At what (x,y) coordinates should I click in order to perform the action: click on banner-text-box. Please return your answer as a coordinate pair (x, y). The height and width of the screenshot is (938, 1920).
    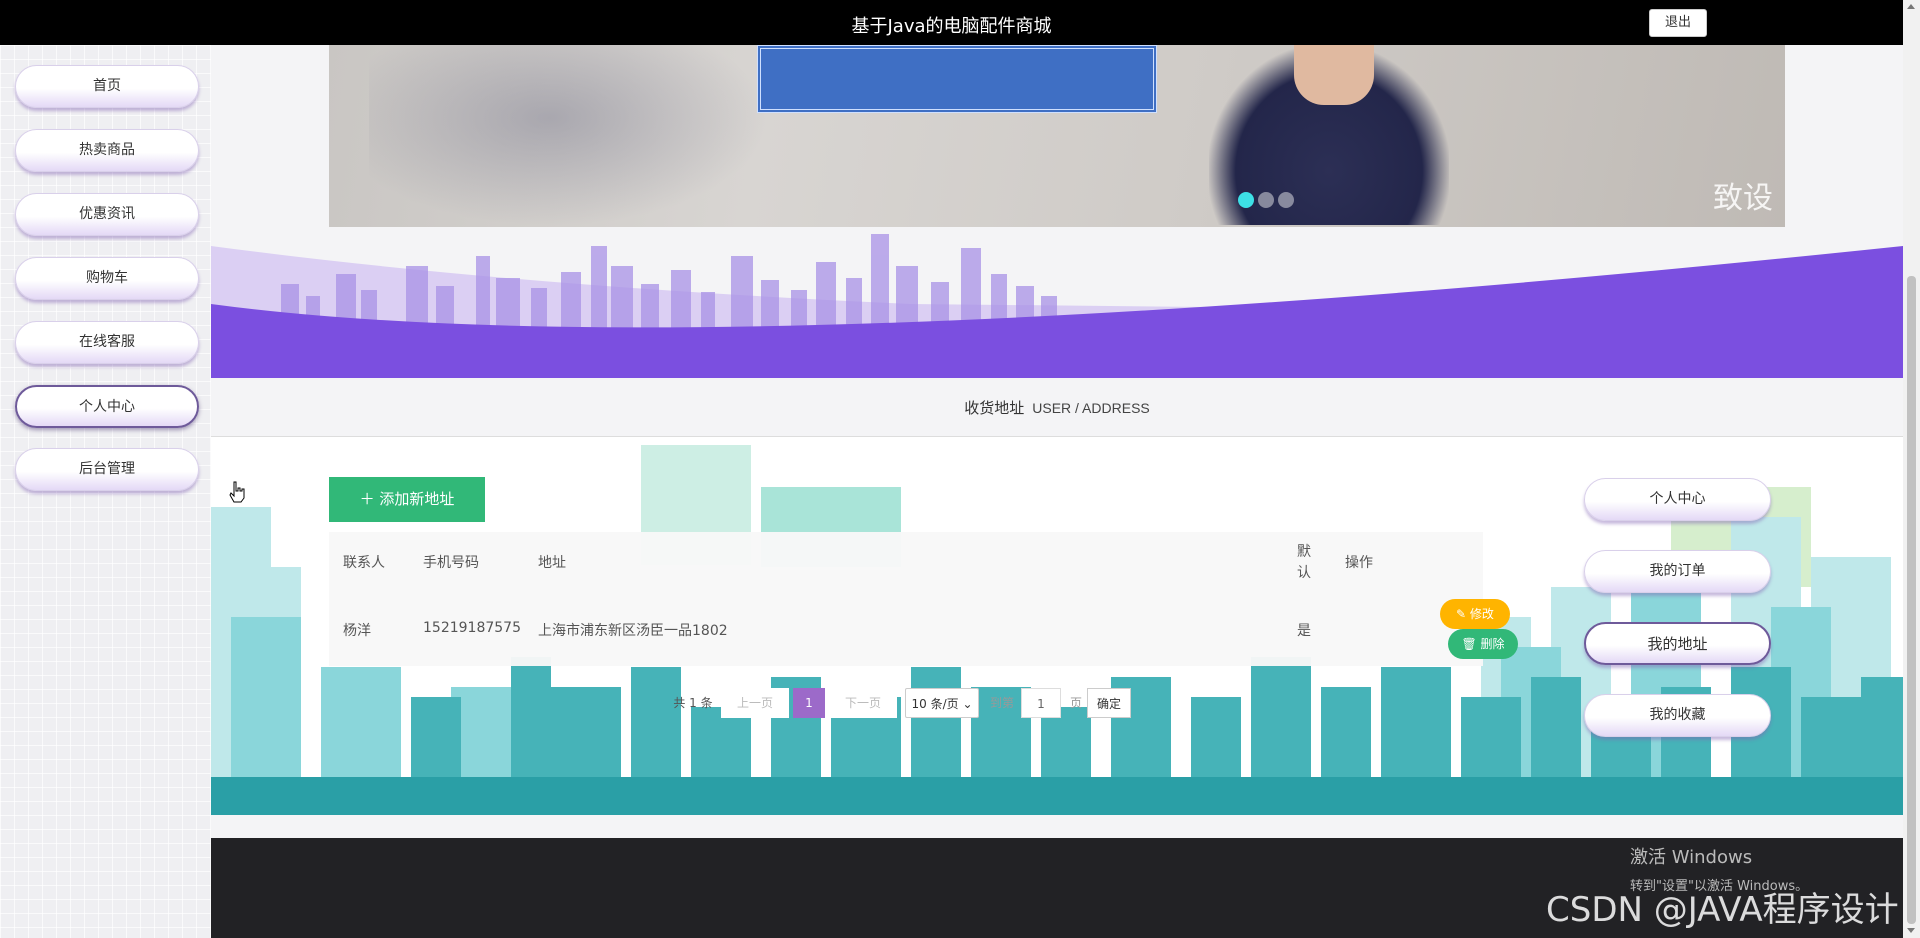
    Looking at the image, I should click on (957, 79).